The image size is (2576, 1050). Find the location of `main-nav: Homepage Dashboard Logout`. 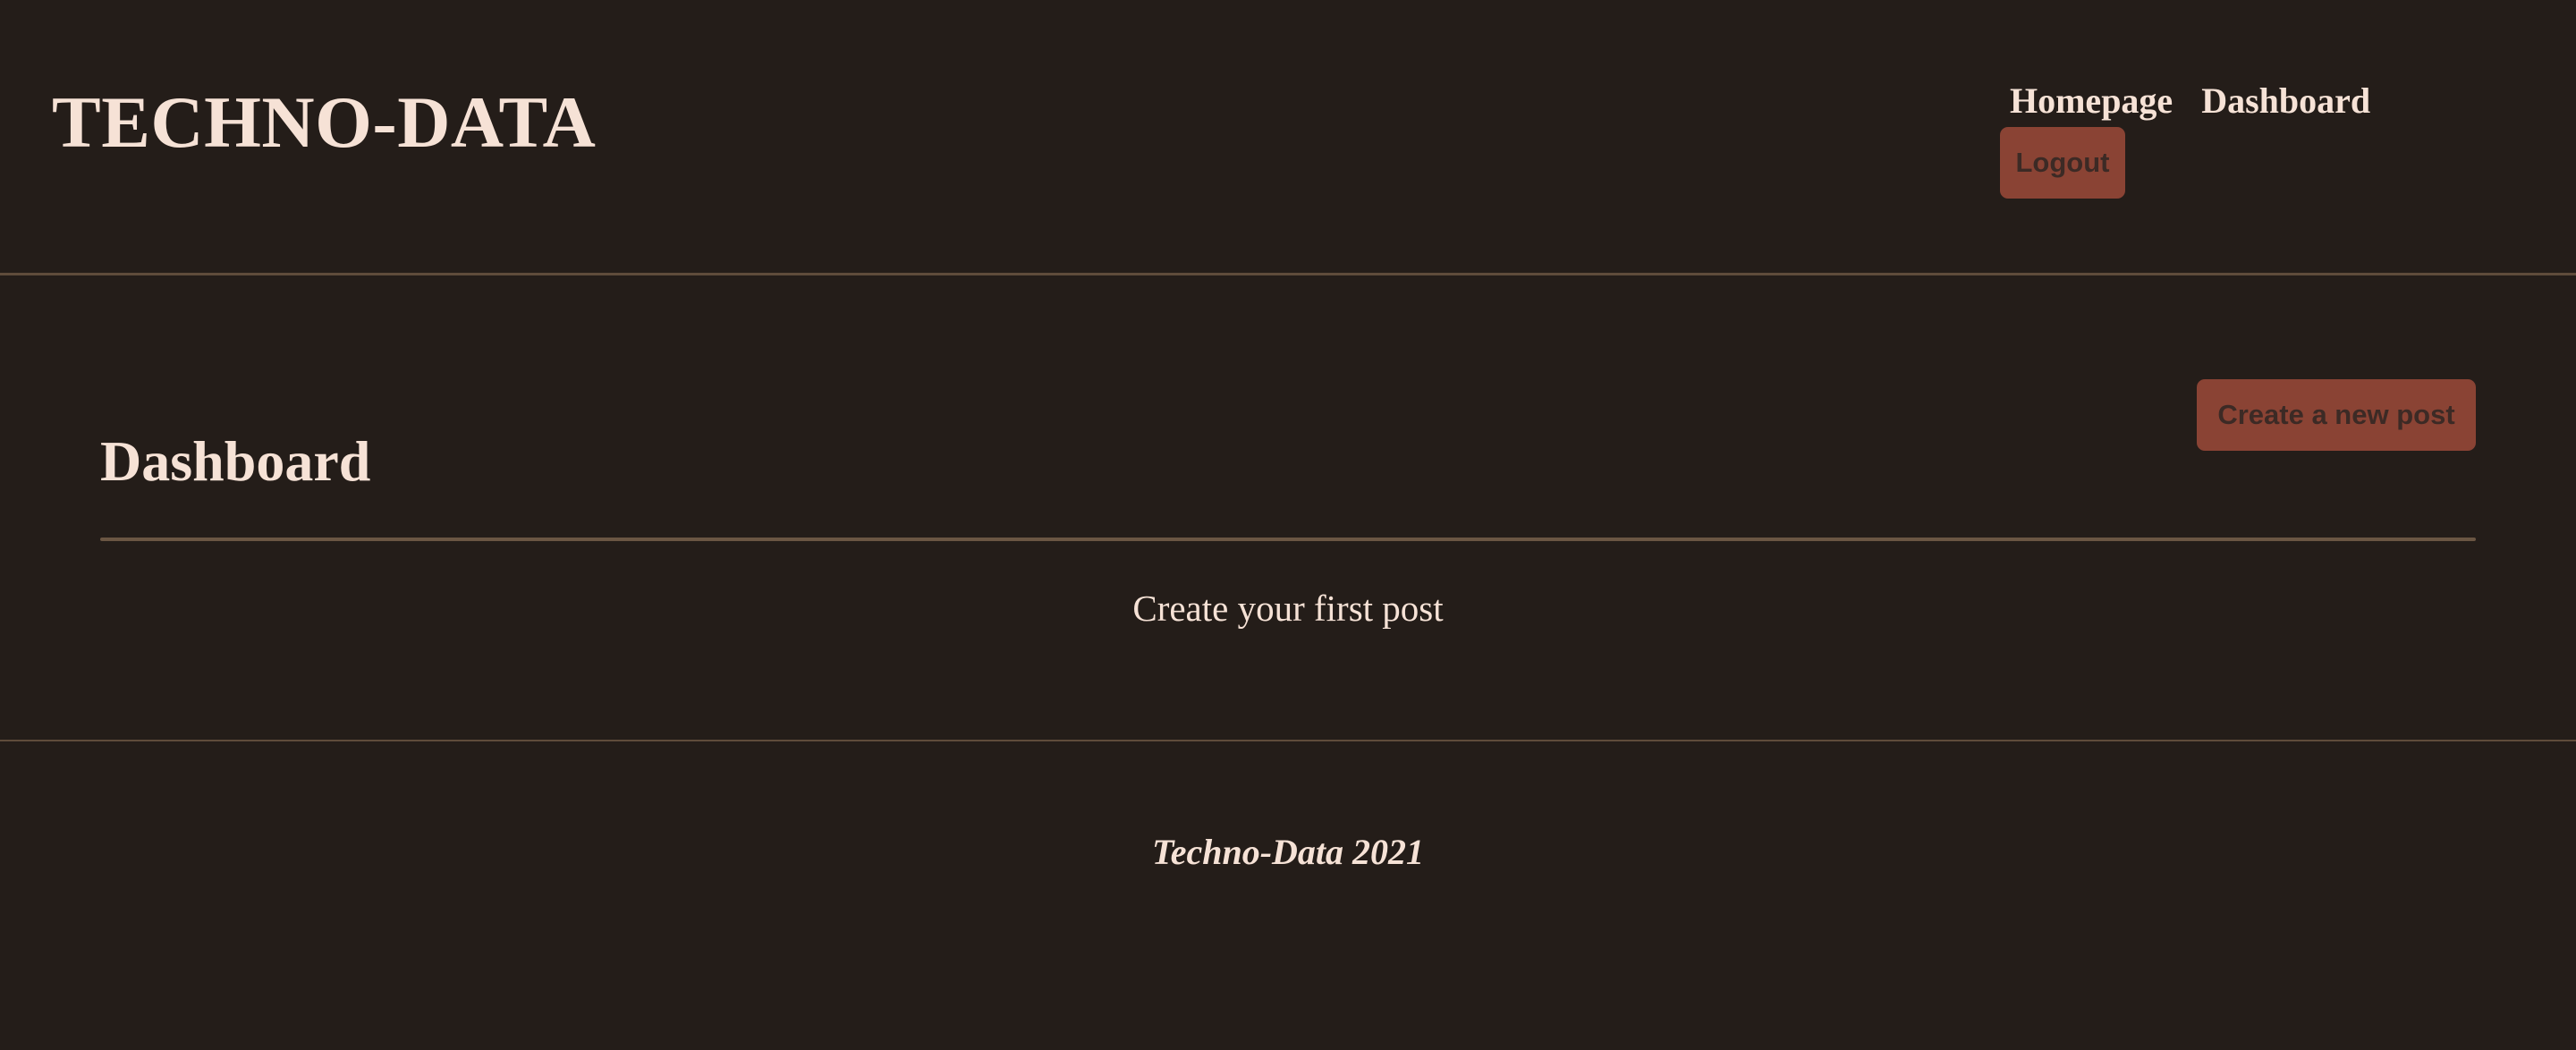

main-nav: Homepage Dashboard Logout is located at coordinates (2197, 137).